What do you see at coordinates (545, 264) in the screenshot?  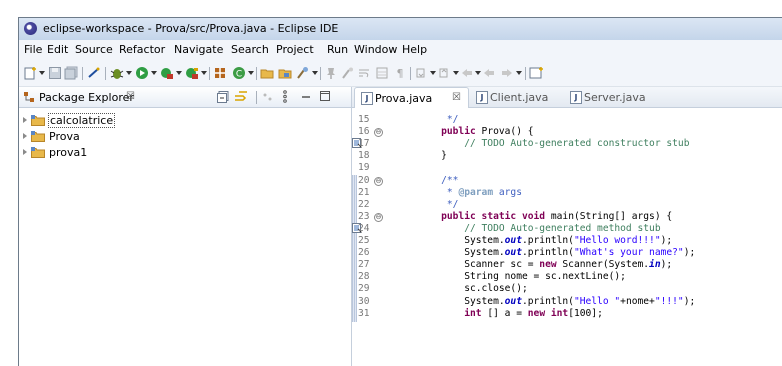 I see `code-line: Scanner sc = new Scanner(System.in);` at bounding box center [545, 264].